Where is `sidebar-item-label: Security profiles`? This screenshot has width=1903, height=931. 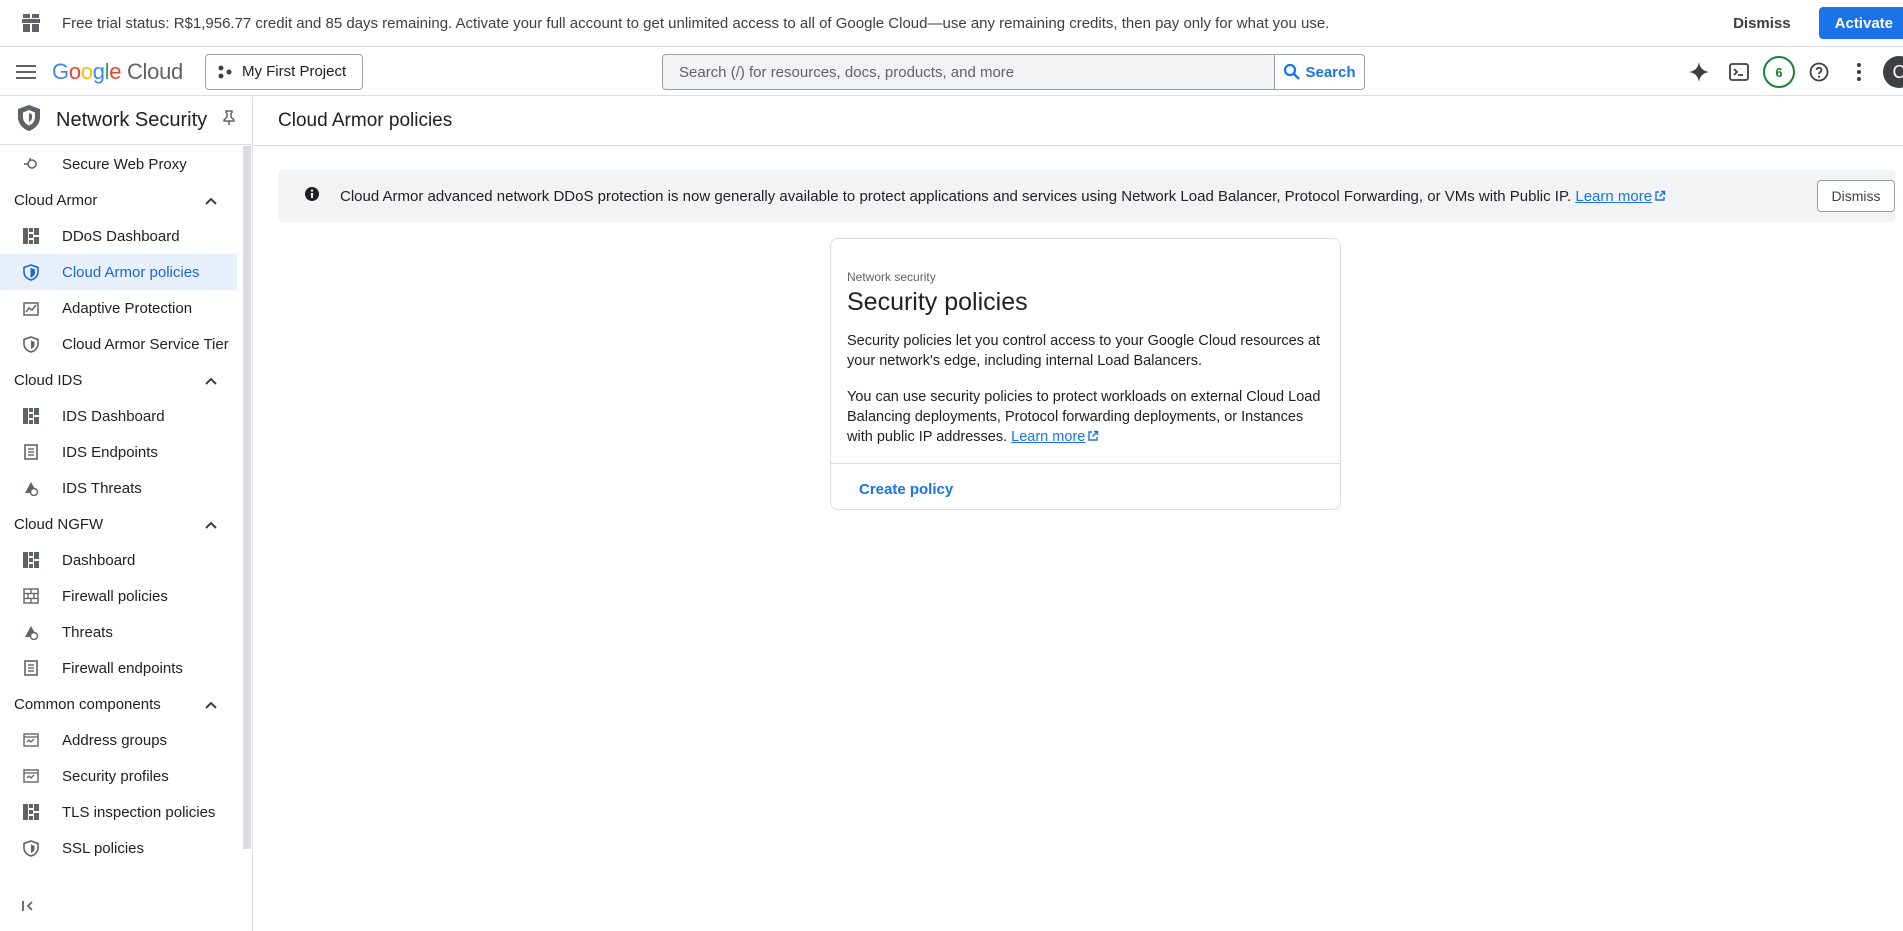 sidebar-item-label: Security profiles is located at coordinates (115, 776).